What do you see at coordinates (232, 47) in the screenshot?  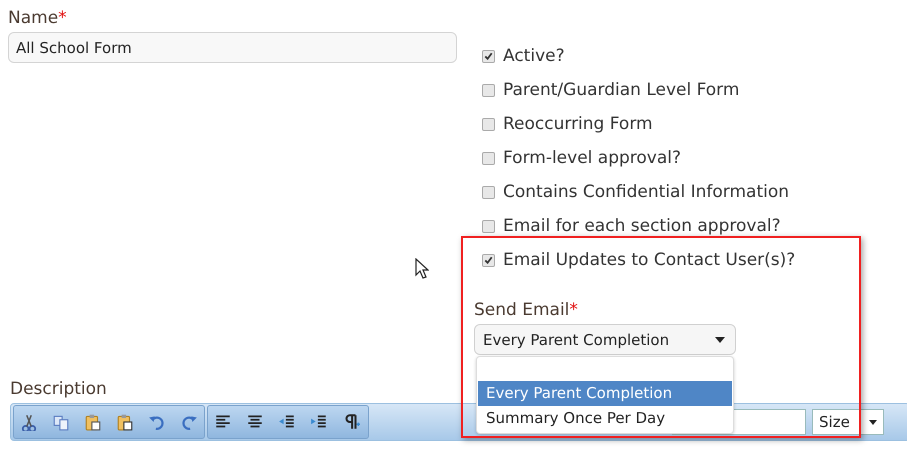 I see `name-field: All School Form` at bounding box center [232, 47].